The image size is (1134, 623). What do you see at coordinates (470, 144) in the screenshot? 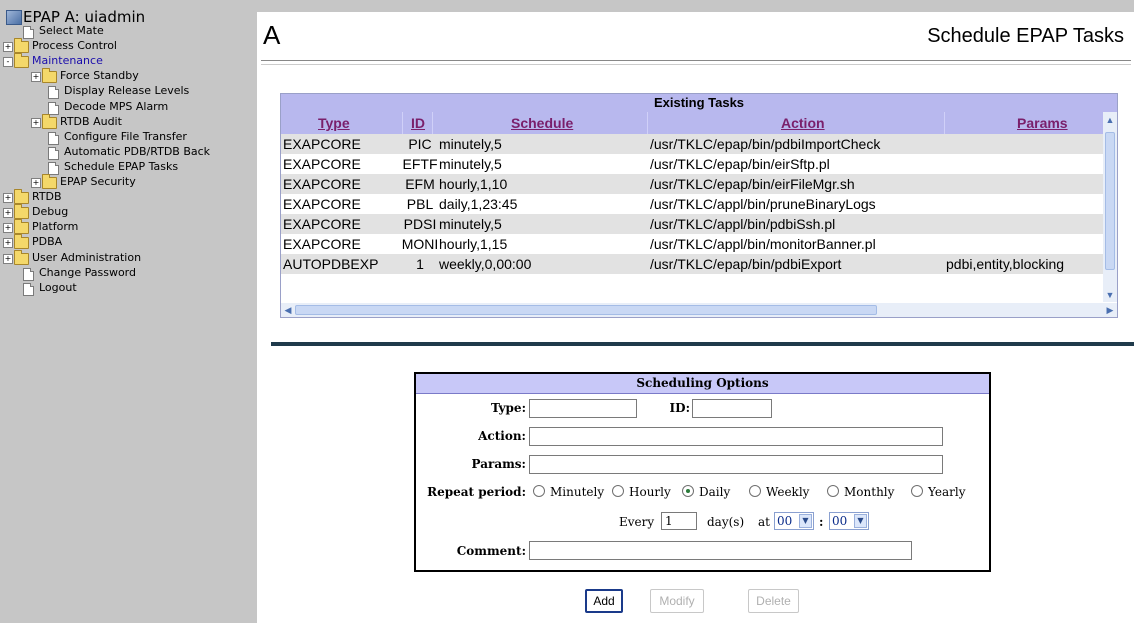
I see `cell-schedule: minutely,5` at bounding box center [470, 144].